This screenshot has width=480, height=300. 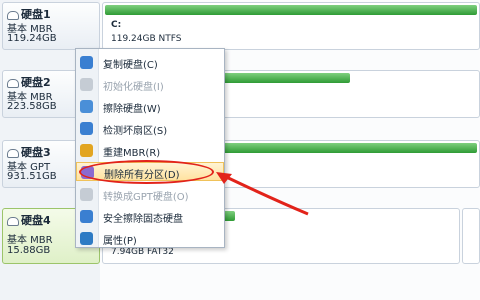 I want to click on partition-info: 7.94GB FAT32, so click(x=142, y=252).